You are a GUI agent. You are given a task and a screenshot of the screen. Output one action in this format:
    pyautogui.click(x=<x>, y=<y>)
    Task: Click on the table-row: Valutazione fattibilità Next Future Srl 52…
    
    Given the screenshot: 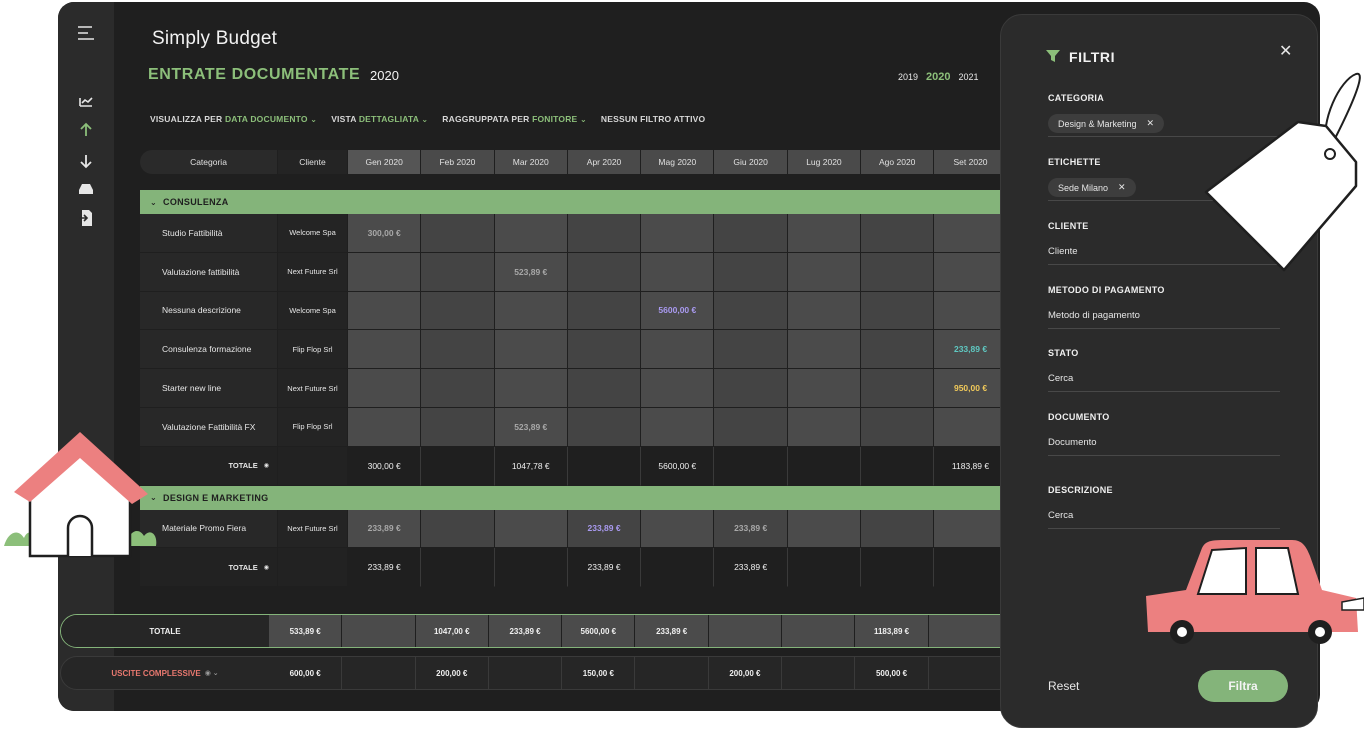 What is the action you would take?
    pyautogui.click(x=640, y=272)
    